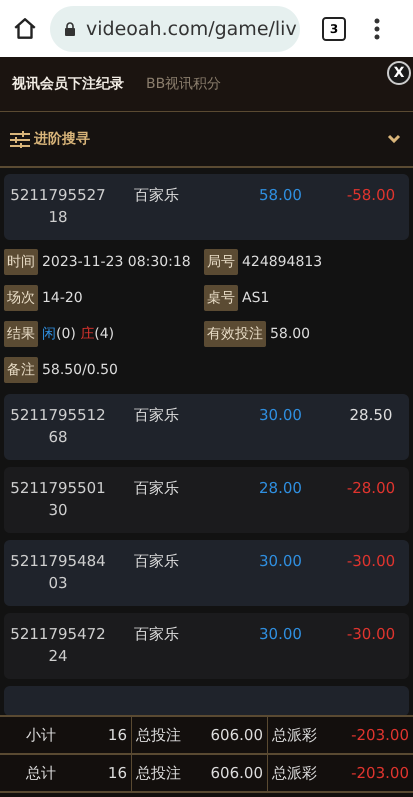 This screenshot has height=797, width=413. I want to click on detail-value: 14-20, so click(62, 298).